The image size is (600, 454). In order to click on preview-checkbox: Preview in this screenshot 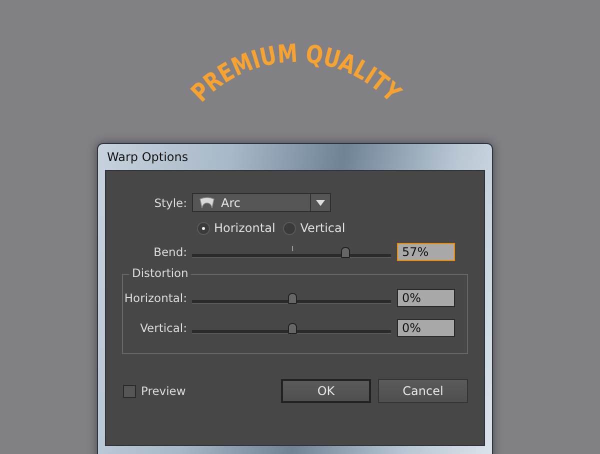, I will do `click(154, 391)`.